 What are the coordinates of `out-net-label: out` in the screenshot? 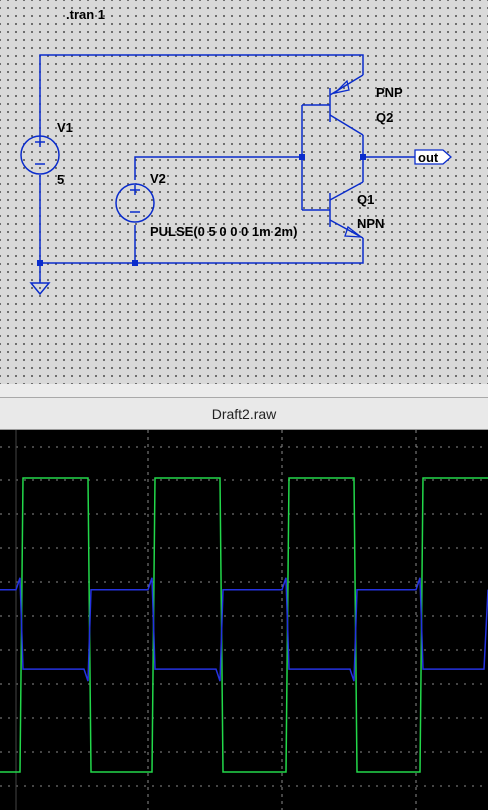 It's located at (433, 157).